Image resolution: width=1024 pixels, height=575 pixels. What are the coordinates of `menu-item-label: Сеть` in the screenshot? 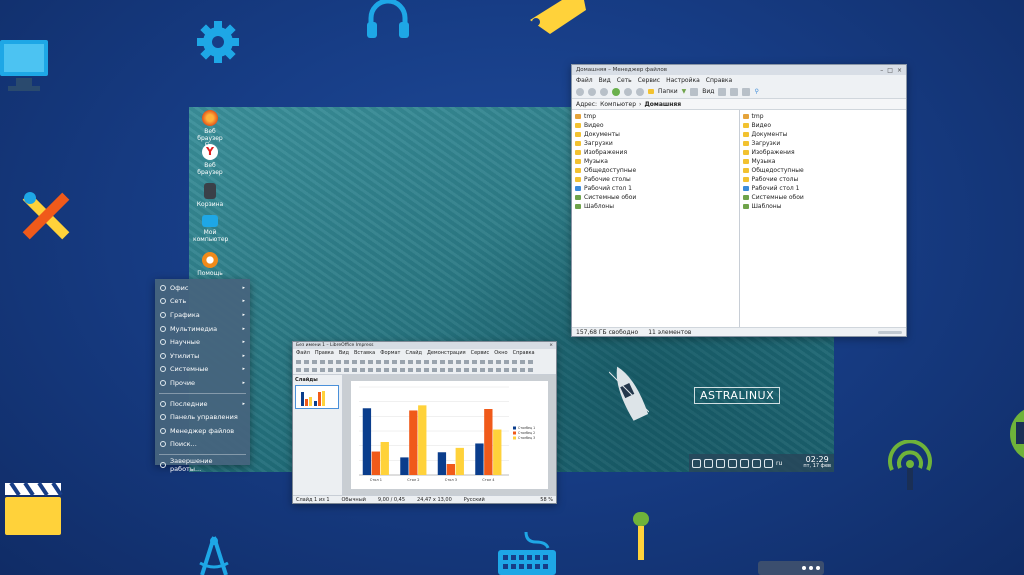 It's located at (178, 301).